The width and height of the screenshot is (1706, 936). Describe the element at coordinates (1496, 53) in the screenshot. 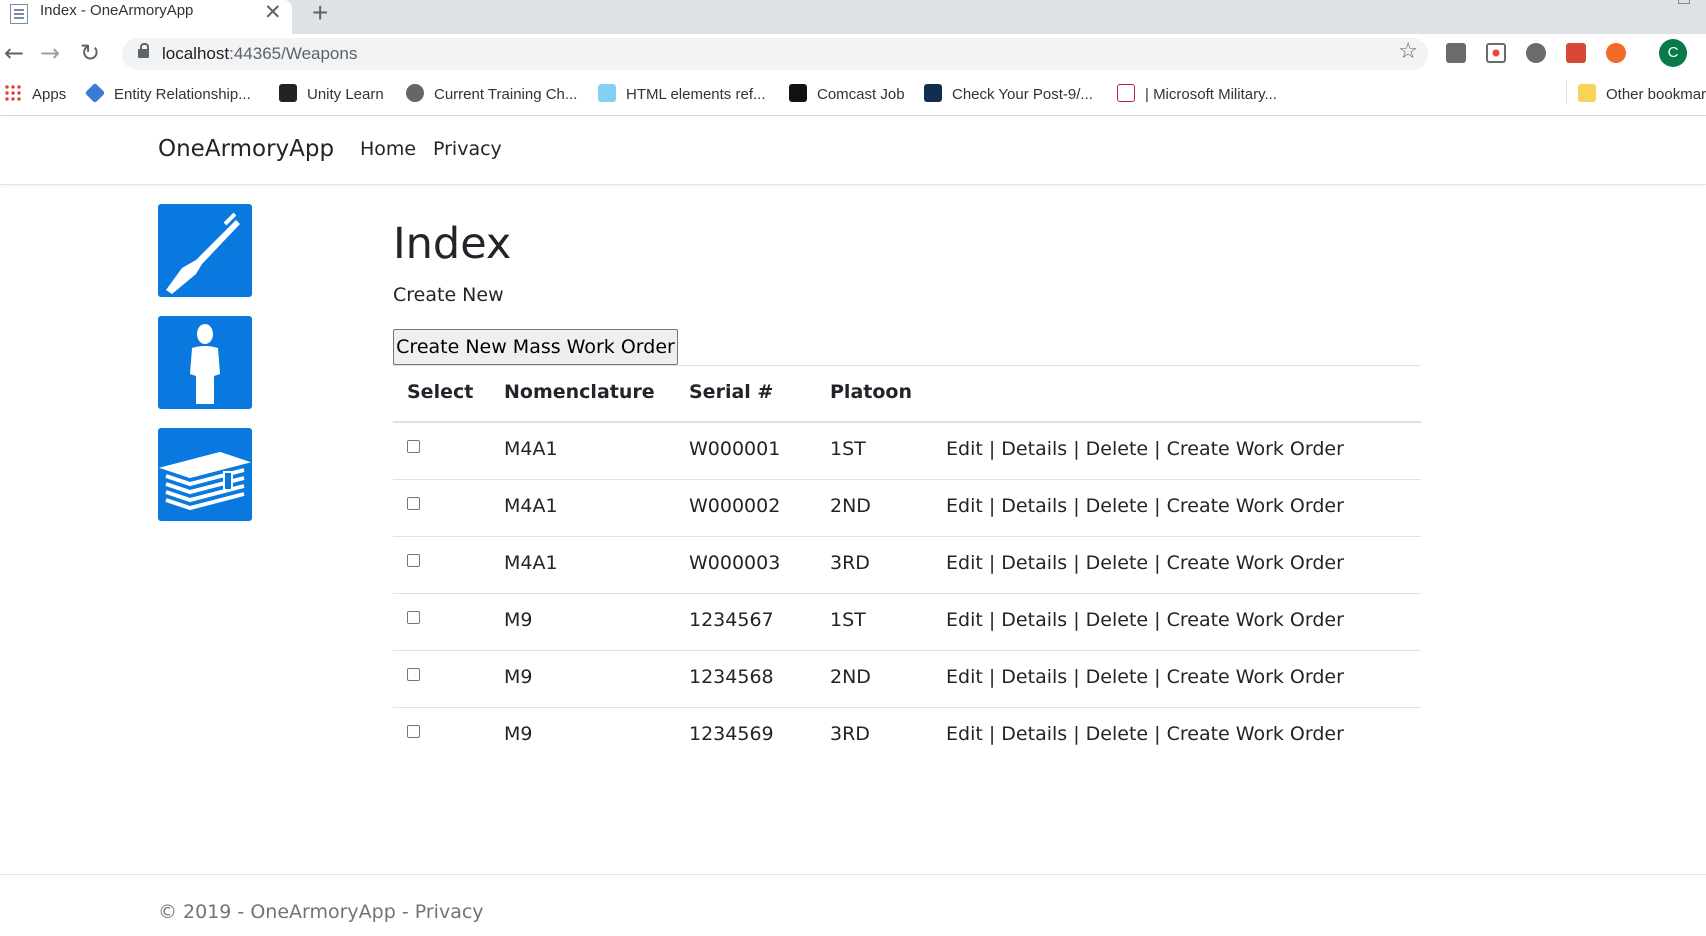

I see `screenshot-extension-icon` at that location.